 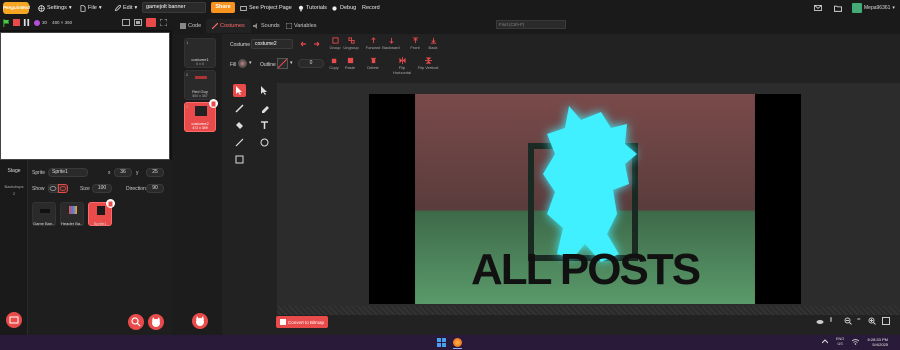 What do you see at coordinates (831, 322) in the screenshot?
I see `microphone-toggle` at bounding box center [831, 322].